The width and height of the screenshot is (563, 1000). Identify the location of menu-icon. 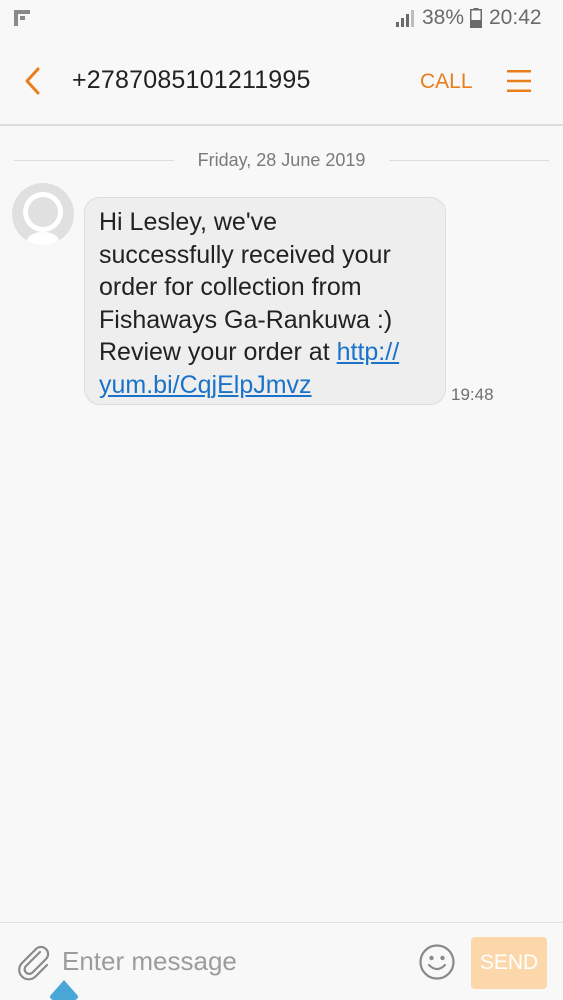
(519, 81).